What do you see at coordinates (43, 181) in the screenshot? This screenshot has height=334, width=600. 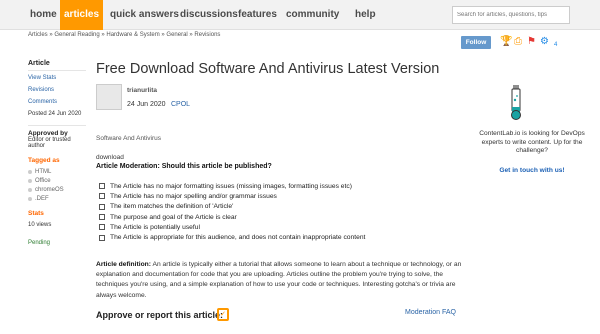 I see `tag-label: Office` at bounding box center [43, 181].